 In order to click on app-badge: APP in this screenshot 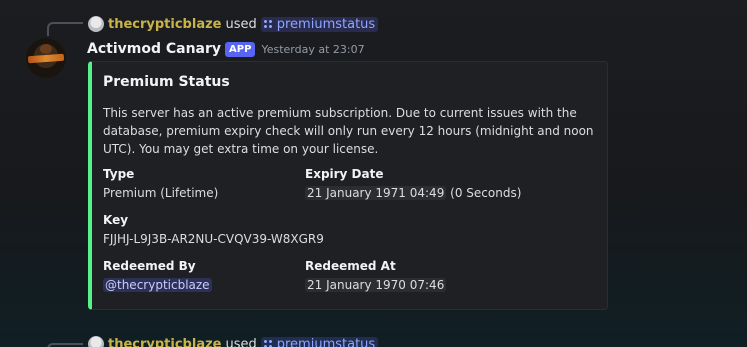, I will do `click(240, 49)`.